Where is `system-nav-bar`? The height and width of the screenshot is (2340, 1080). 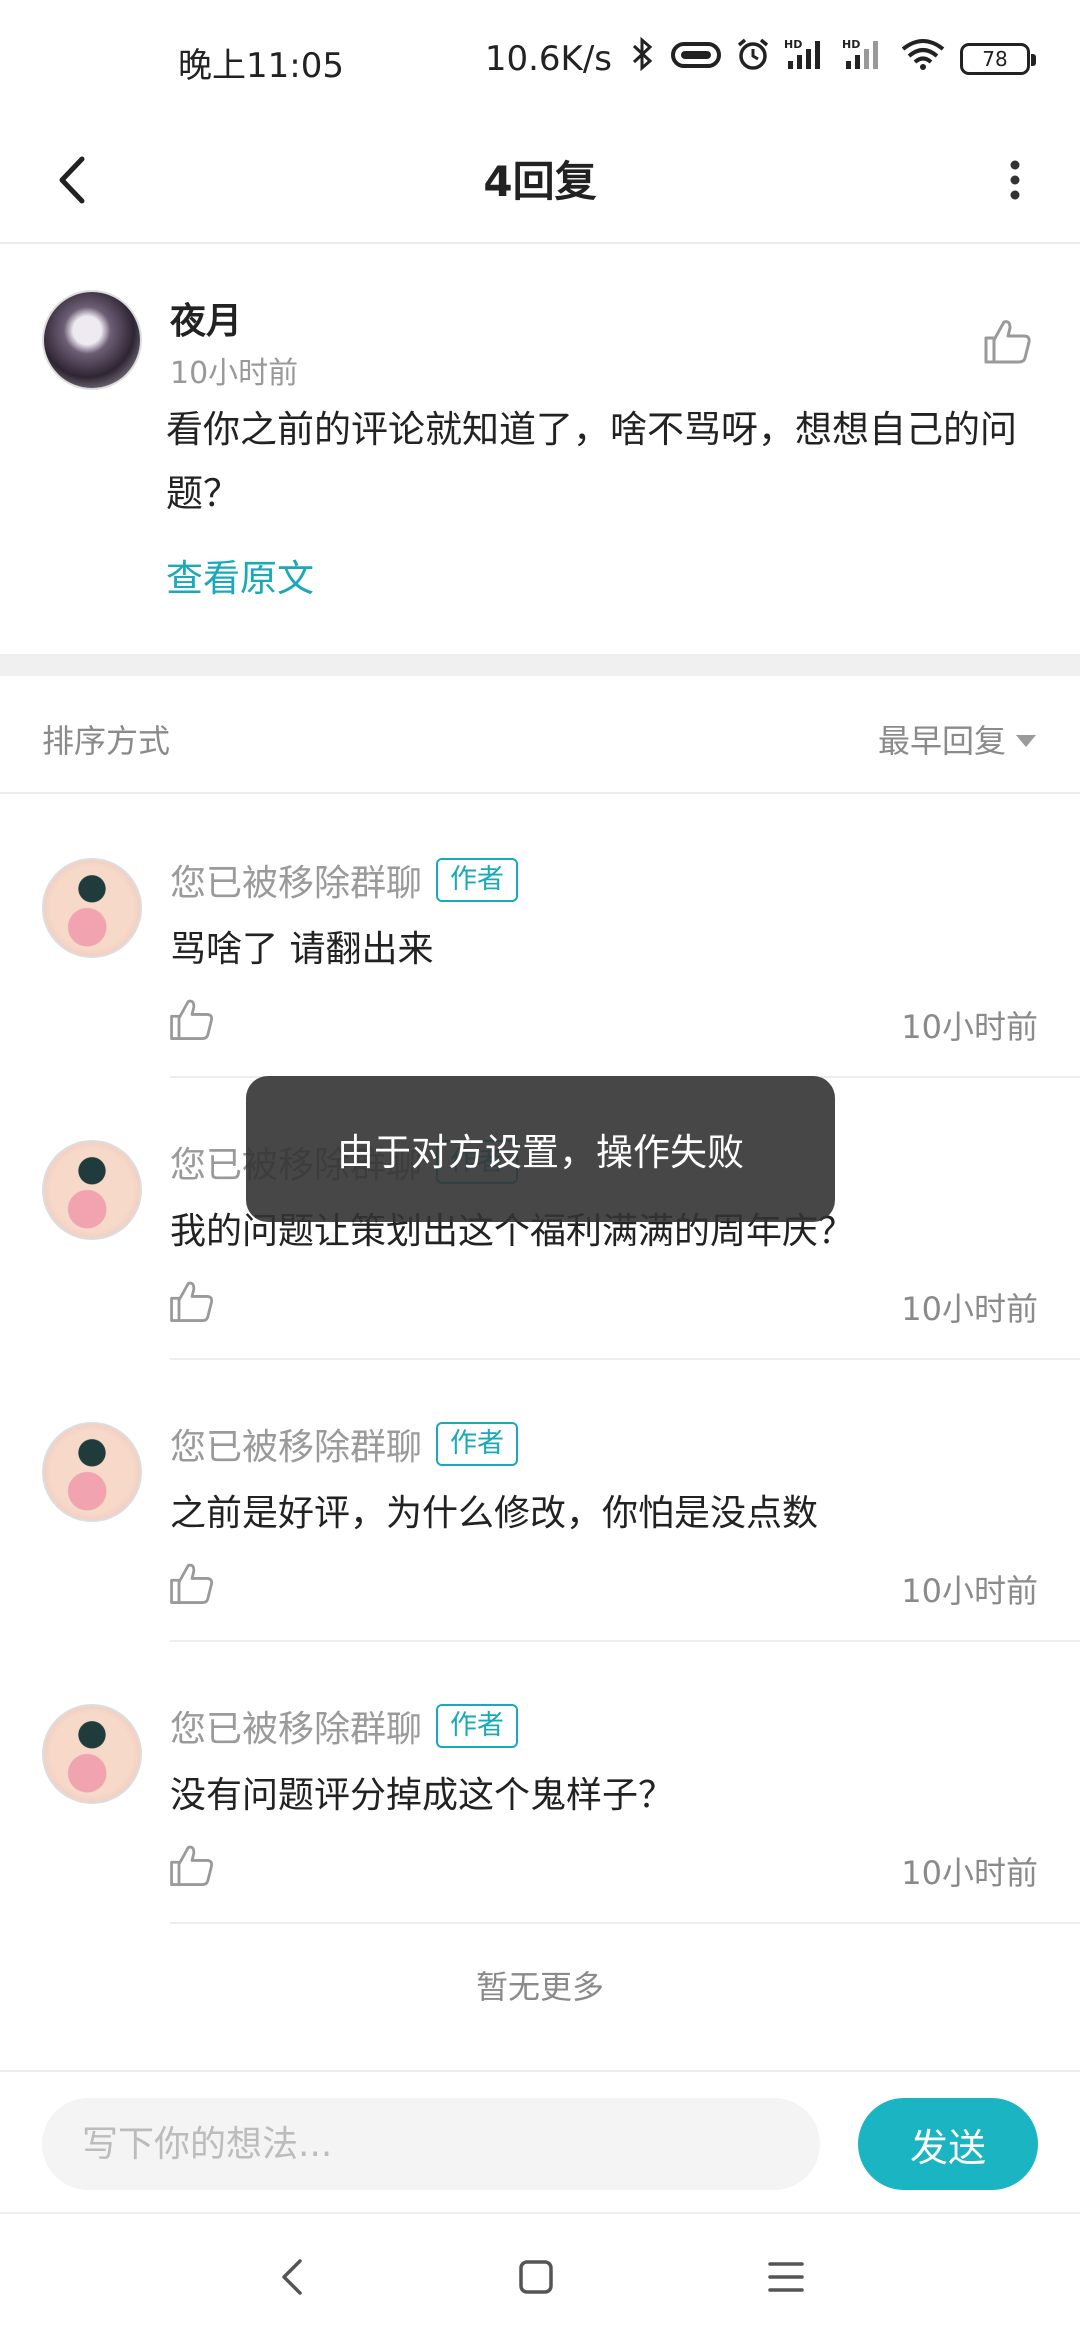
system-nav-bar is located at coordinates (540, 2276).